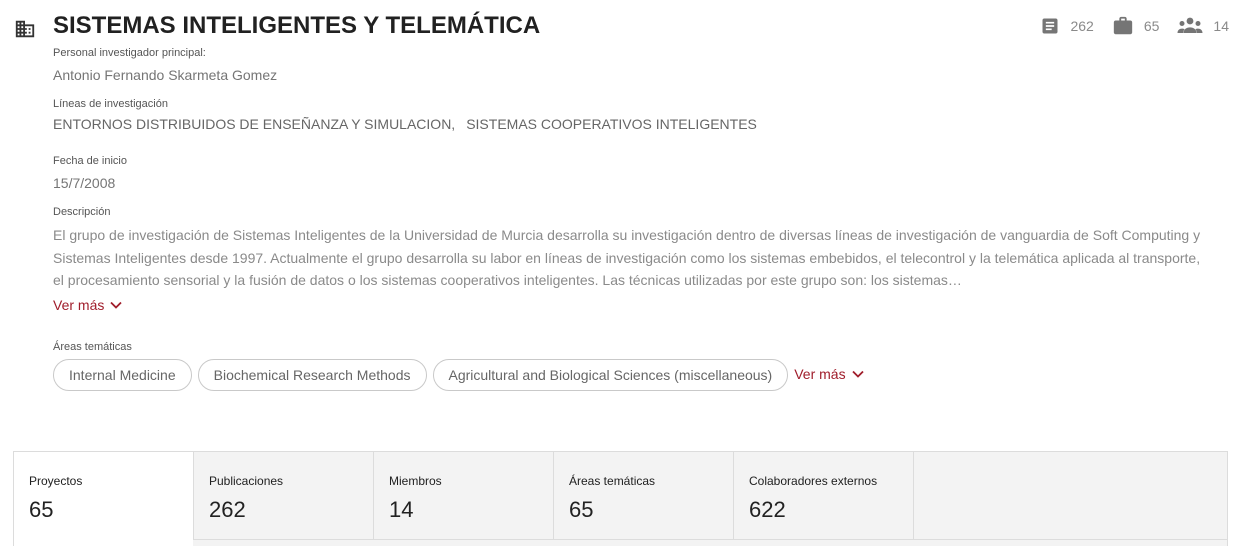 The image size is (1246, 546). Describe the element at coordinates (1067, 26) in the screenshot. I see `publications-stat: 262` at that location.